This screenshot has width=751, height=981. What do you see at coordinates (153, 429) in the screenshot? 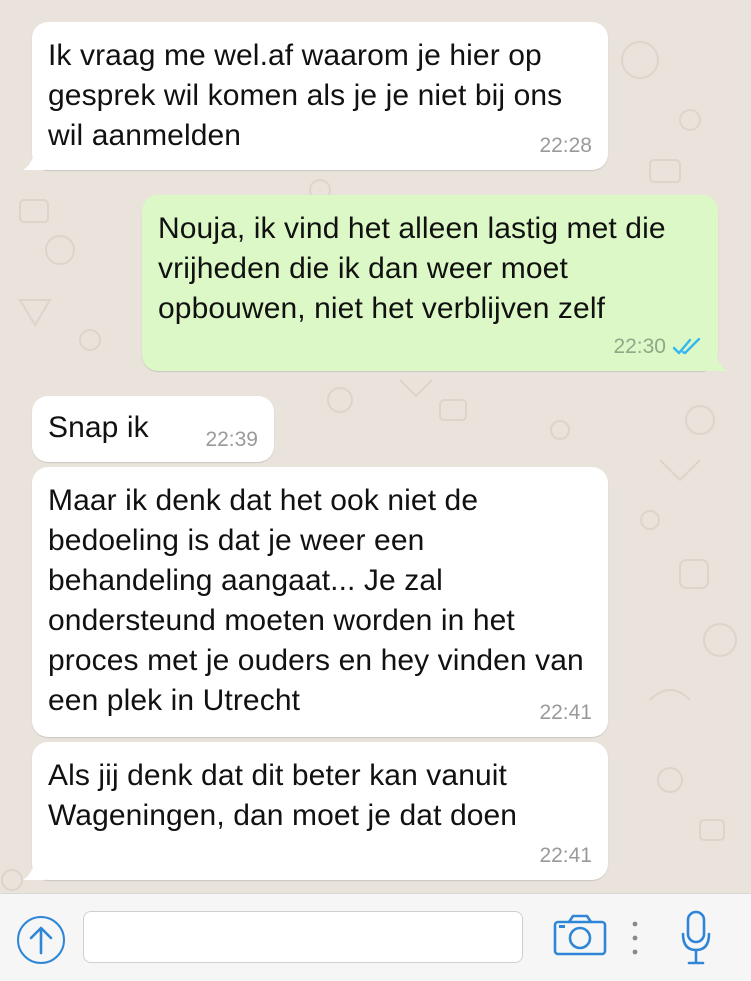
I see `message-bubble-incoming: Snap ik 22:39` at bounding box center [153, 429].